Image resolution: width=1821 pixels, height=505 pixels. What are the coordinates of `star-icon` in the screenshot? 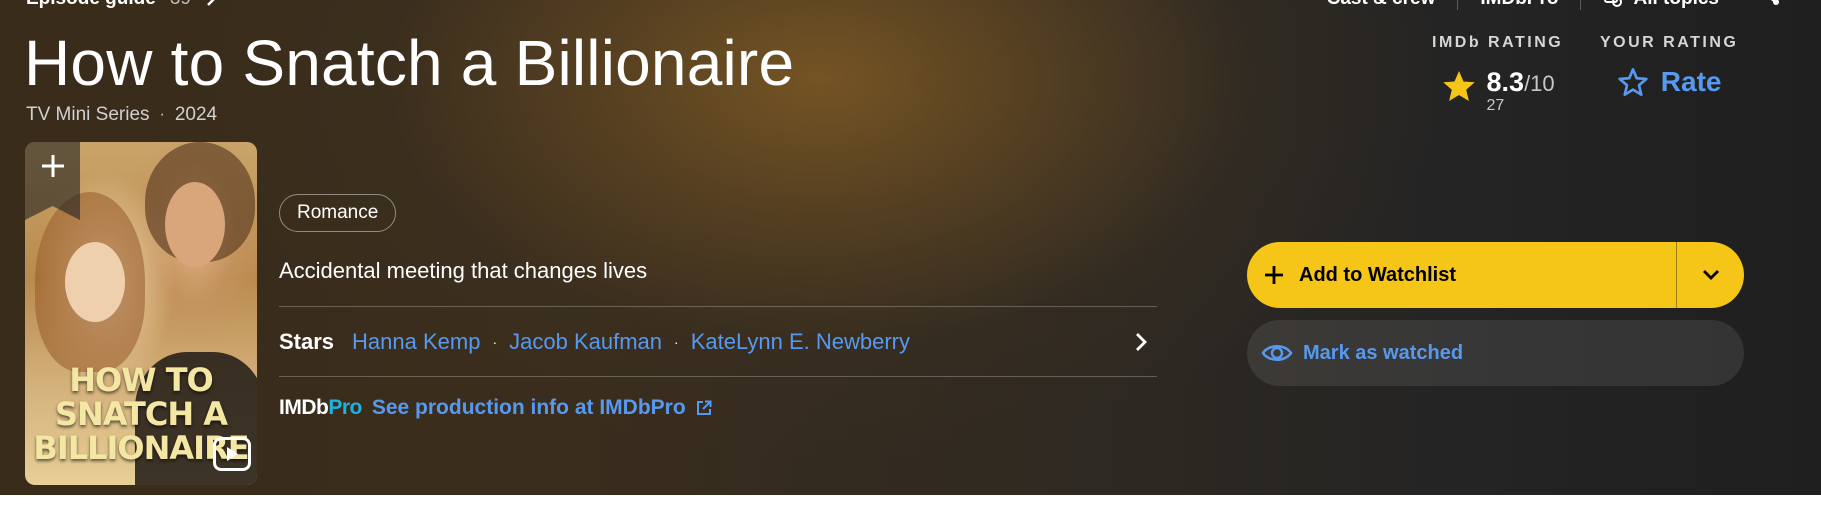 It's located at (1458, 86).